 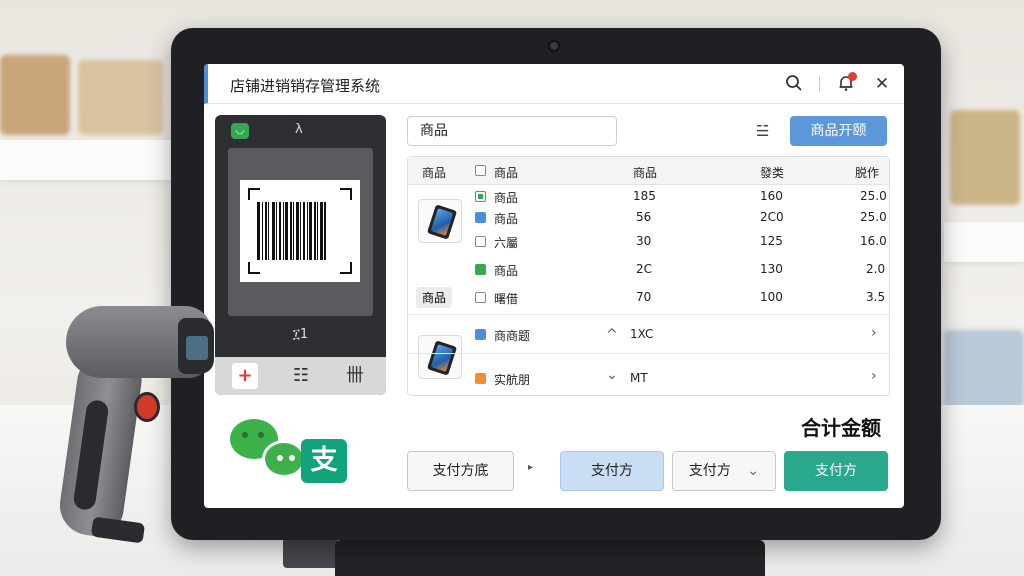 What do you see at coordinates (838, 131) in the screenshot?
I see `add-product-button: 商品开颐` at bounding box center [838, 131].